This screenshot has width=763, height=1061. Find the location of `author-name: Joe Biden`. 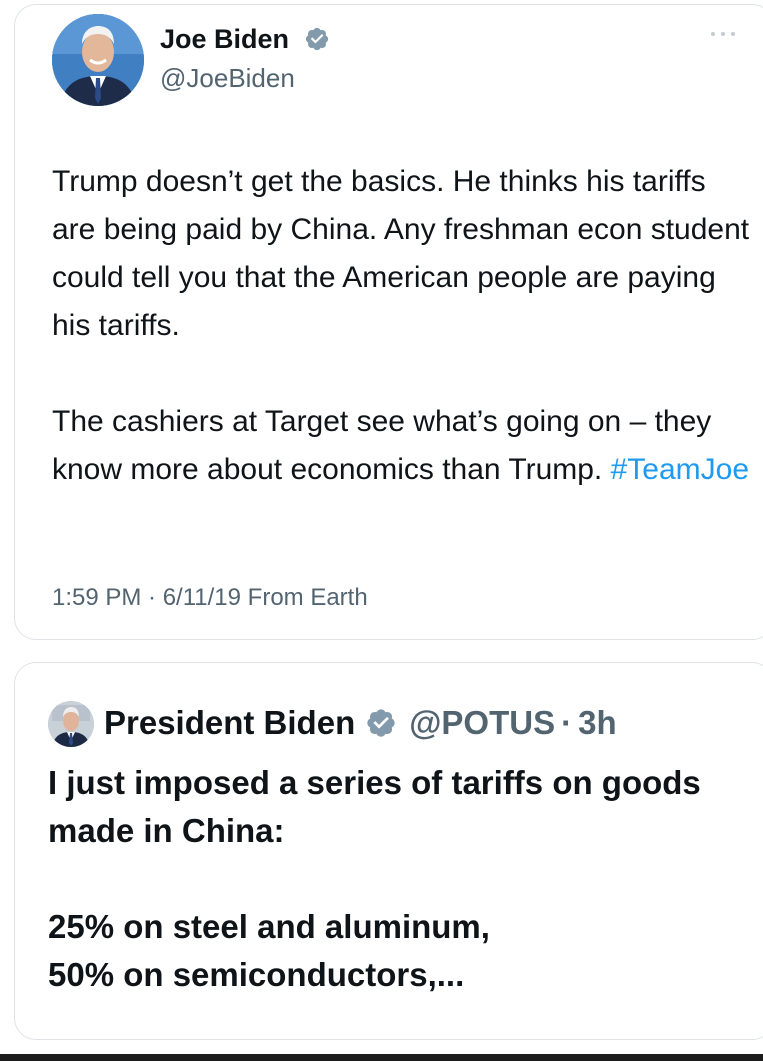

author-name: Joe Biden is located at coordinates (224, 39).